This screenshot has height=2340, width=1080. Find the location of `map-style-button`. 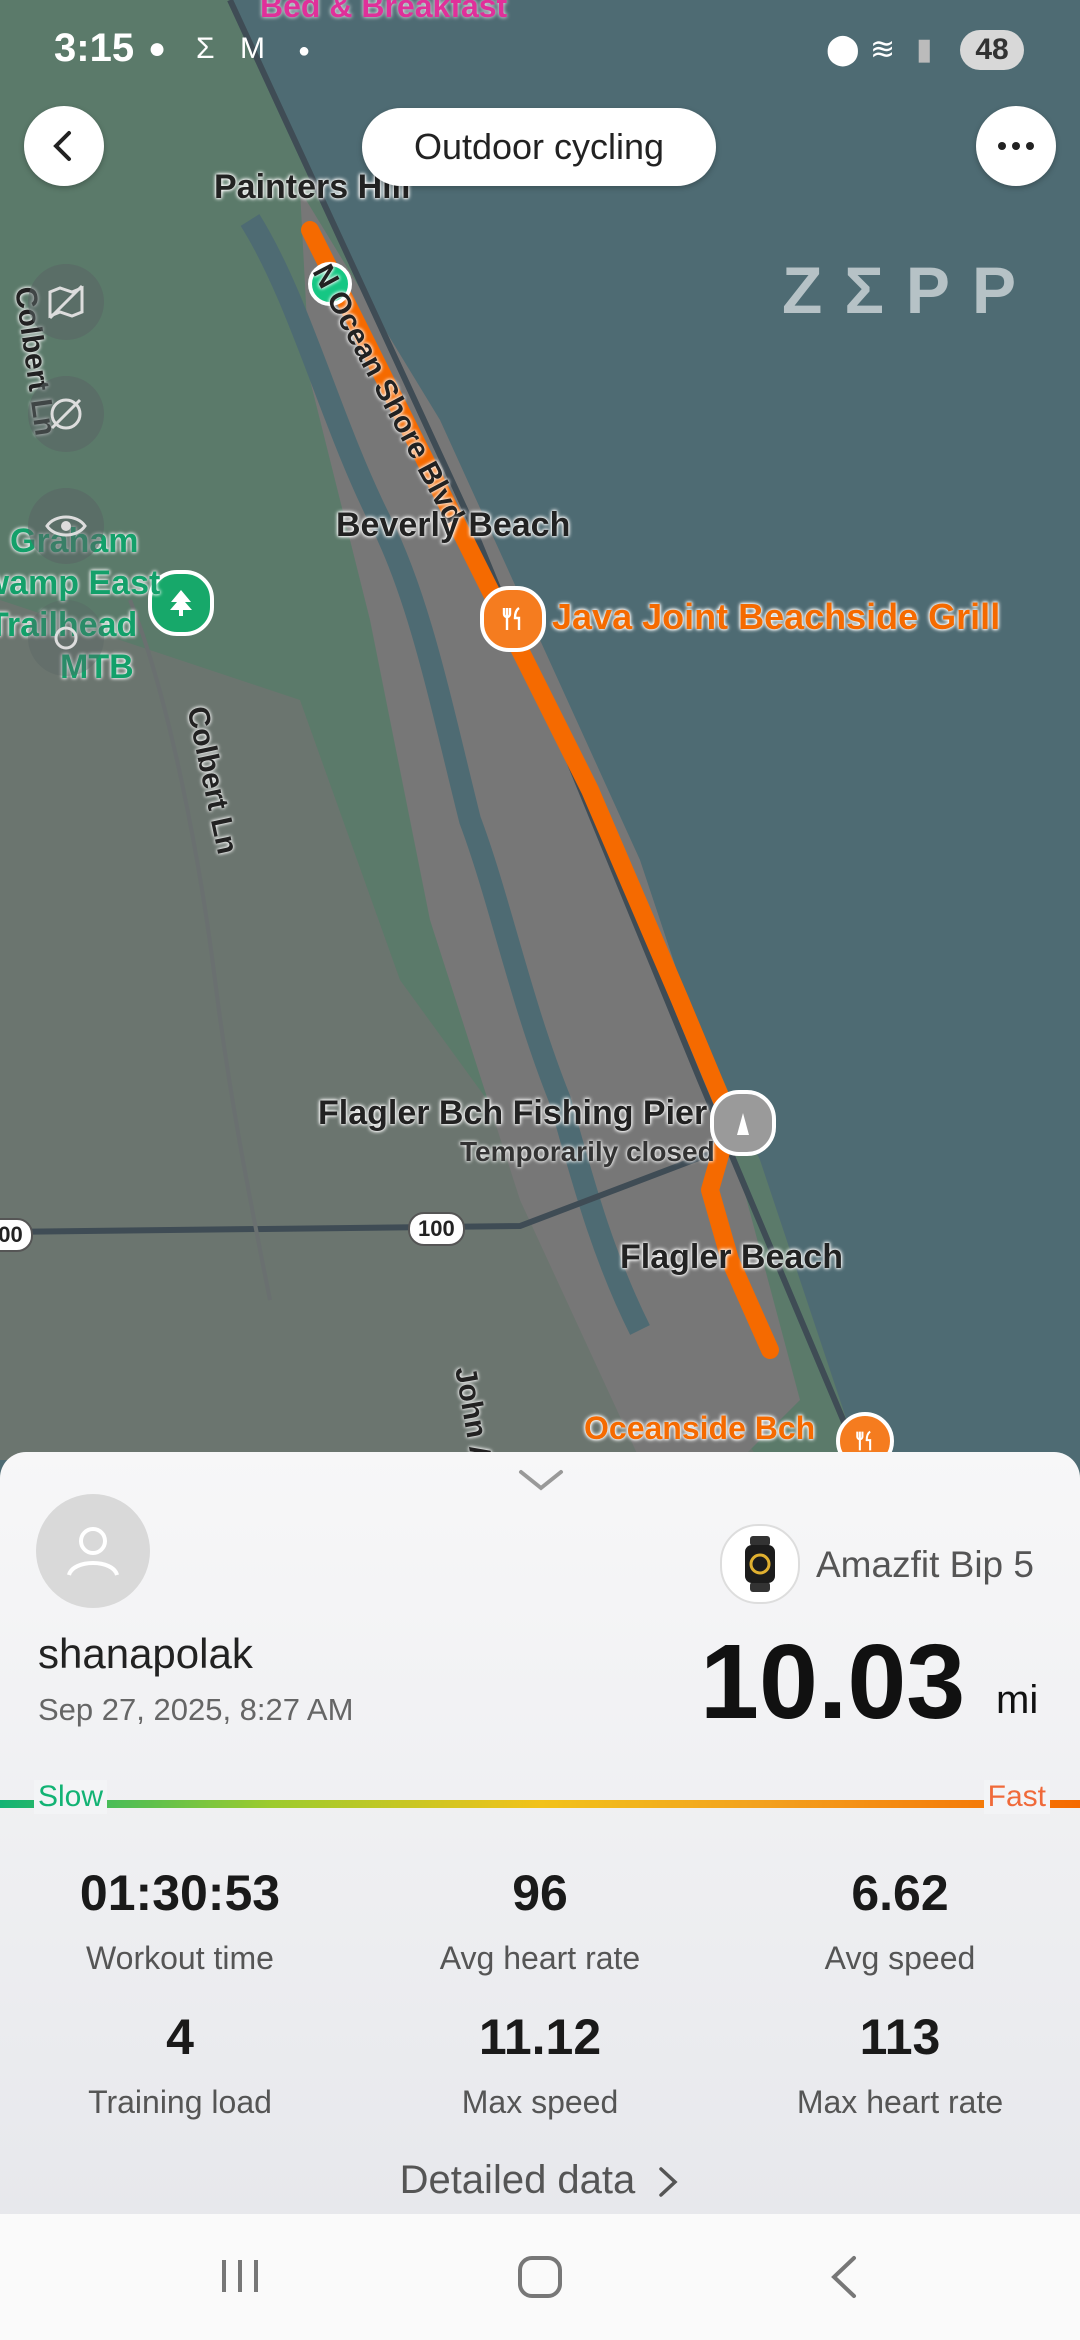

map-style-button is located at coordinates (66, 302).